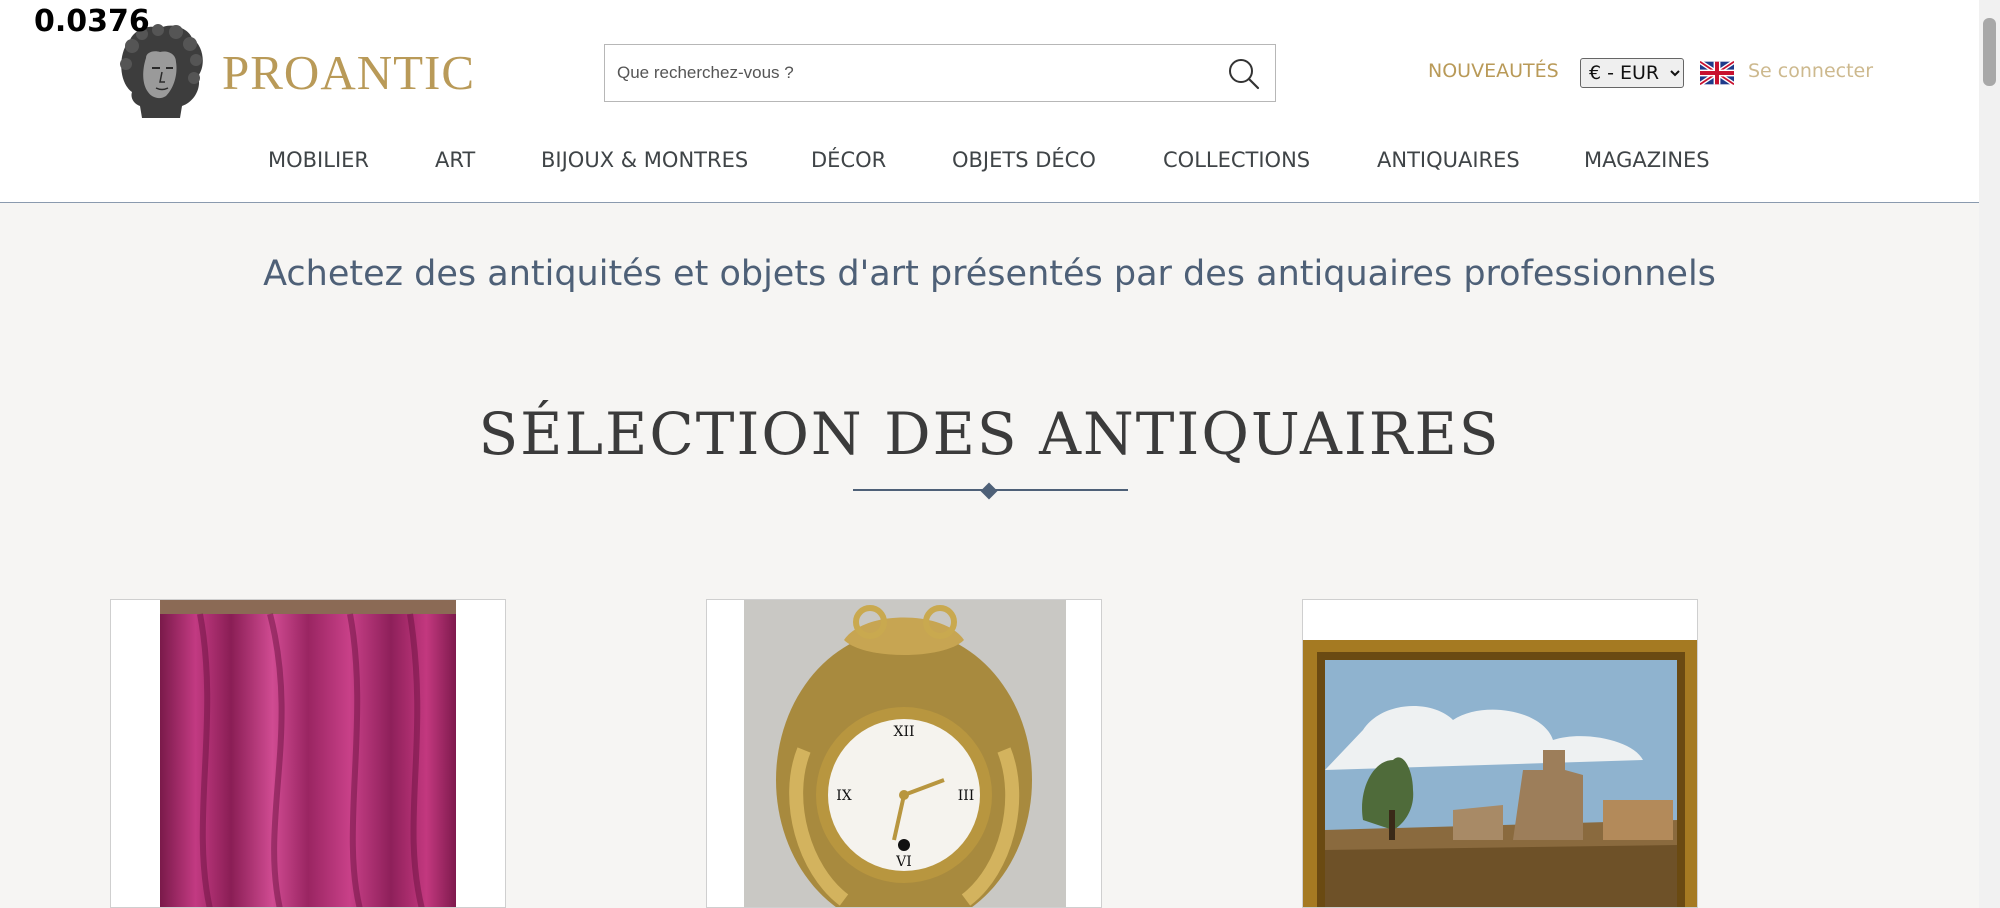  What do you see at coordinates (1024, 160) in the screenshot?
I see `nav-item-objets-deco: OBJETS DÉCO` at bounding box center [1024, 160].